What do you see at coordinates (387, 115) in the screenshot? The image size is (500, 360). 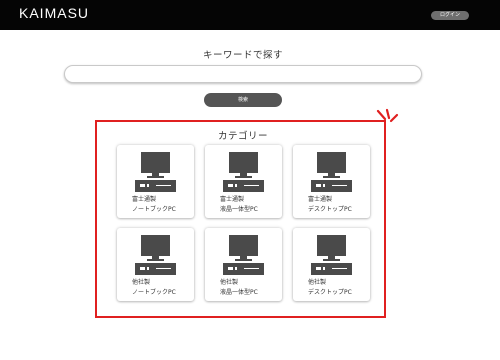 I see `emphasis-burst-icon` at bounding box center [387, 115].